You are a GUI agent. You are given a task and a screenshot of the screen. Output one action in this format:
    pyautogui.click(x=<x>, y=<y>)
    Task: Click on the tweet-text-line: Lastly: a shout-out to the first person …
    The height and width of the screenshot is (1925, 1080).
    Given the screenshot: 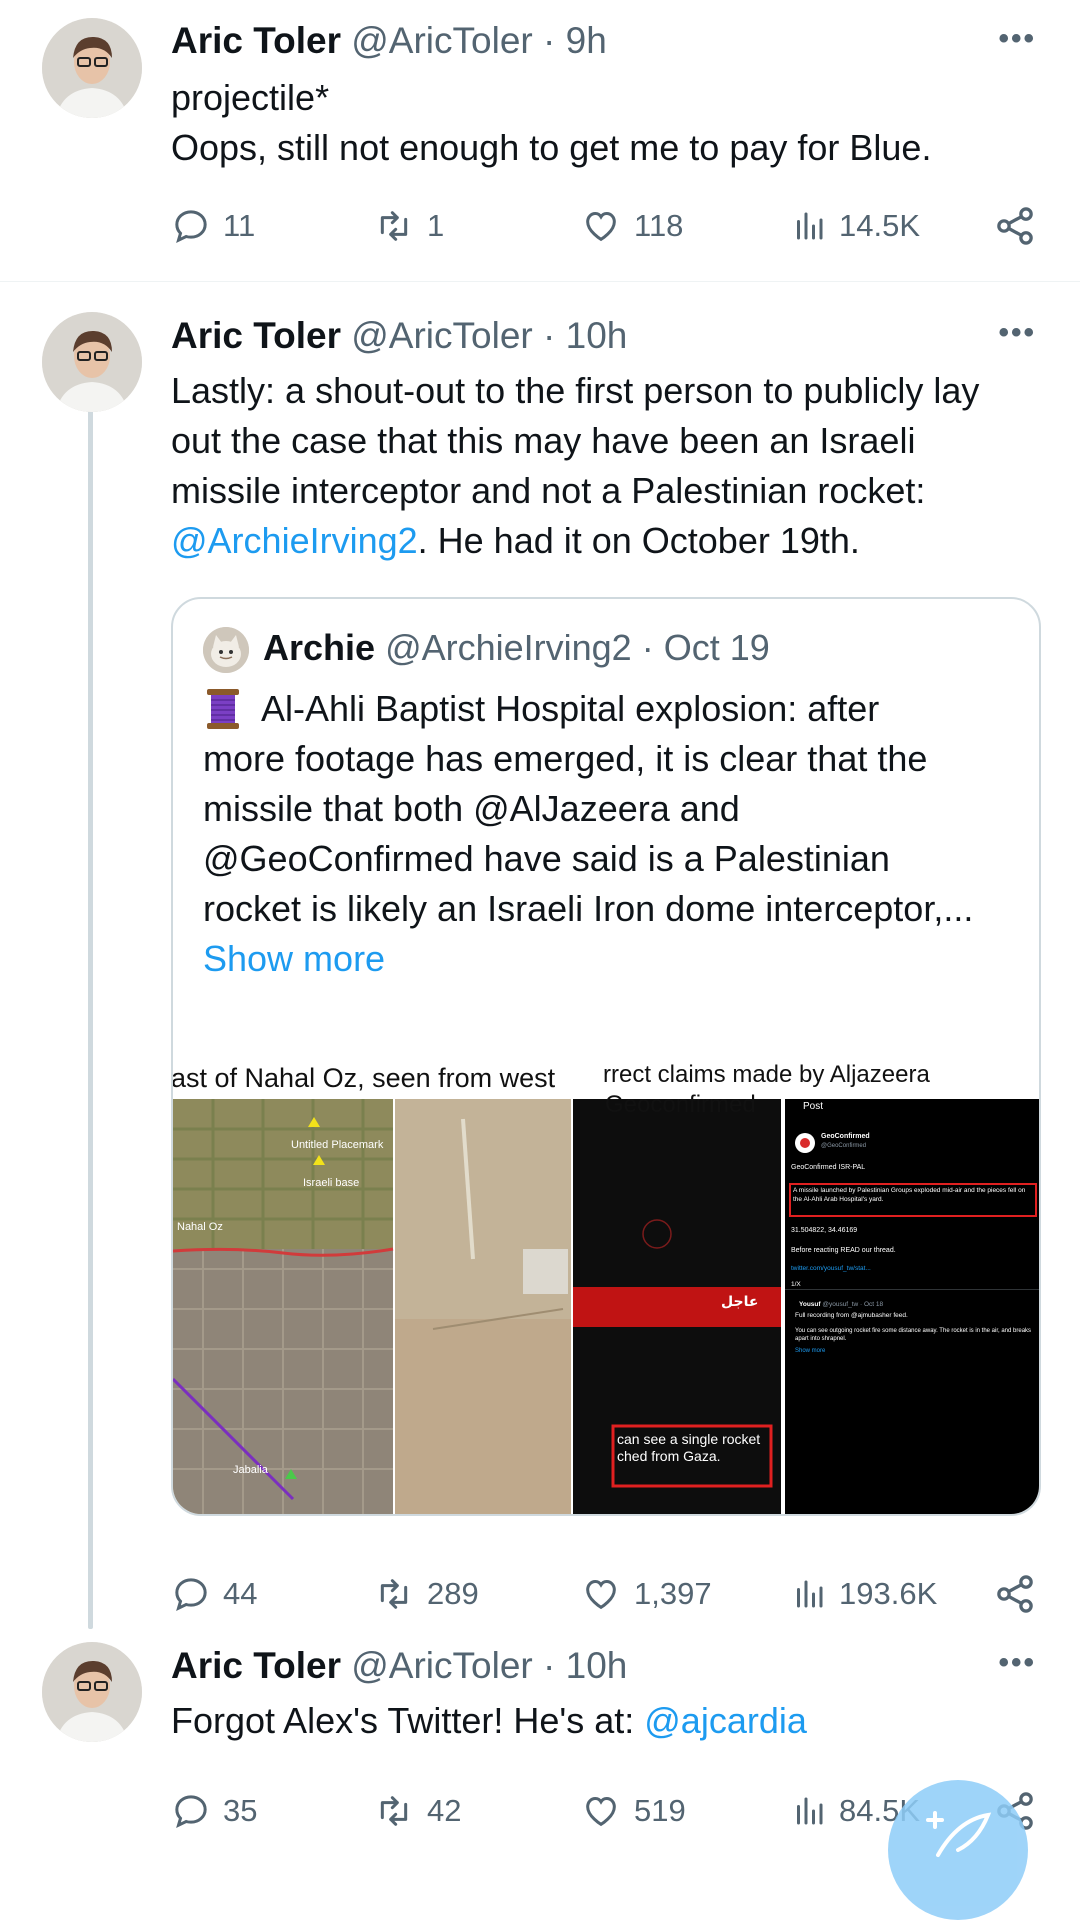 What is the action you would take?
    pyautogui.click(x=575, y=390)
    